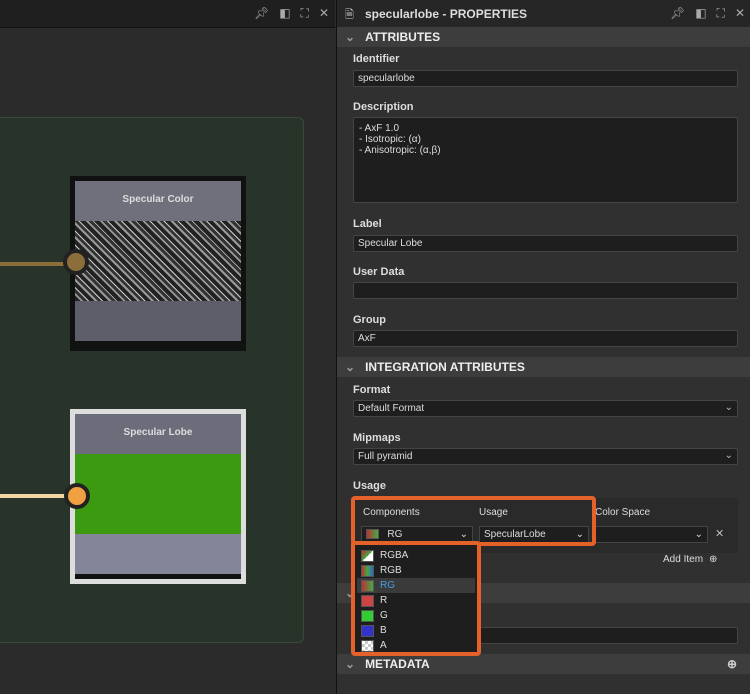 The image size is (750, 694). What do you see at coordinates (385, 456) in the screenshot?
I see `mipmaps-value: Full pyramid` at bounding box center [385, 456].